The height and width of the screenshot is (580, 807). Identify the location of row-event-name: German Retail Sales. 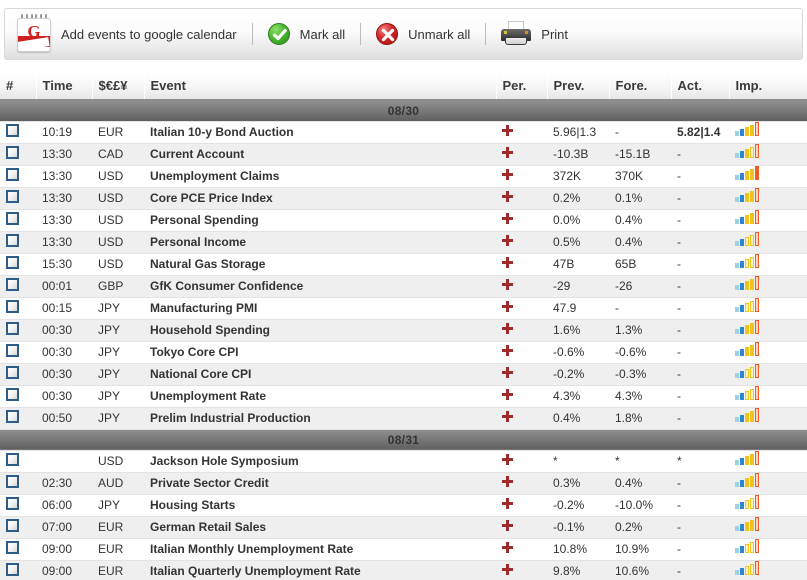
(320, 527).